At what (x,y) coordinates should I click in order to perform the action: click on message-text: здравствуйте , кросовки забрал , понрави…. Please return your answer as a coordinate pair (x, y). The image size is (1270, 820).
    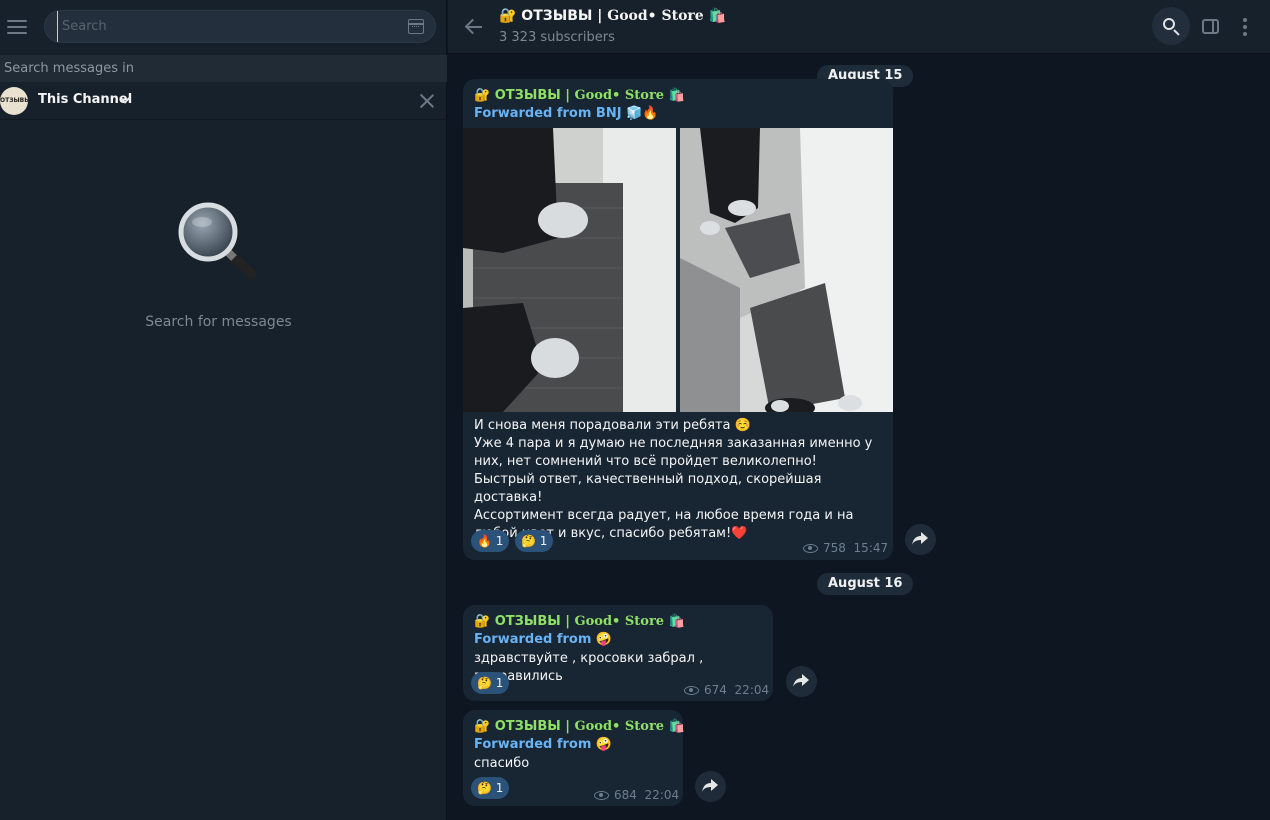
    Looking at the image, I should click on (589, 667).